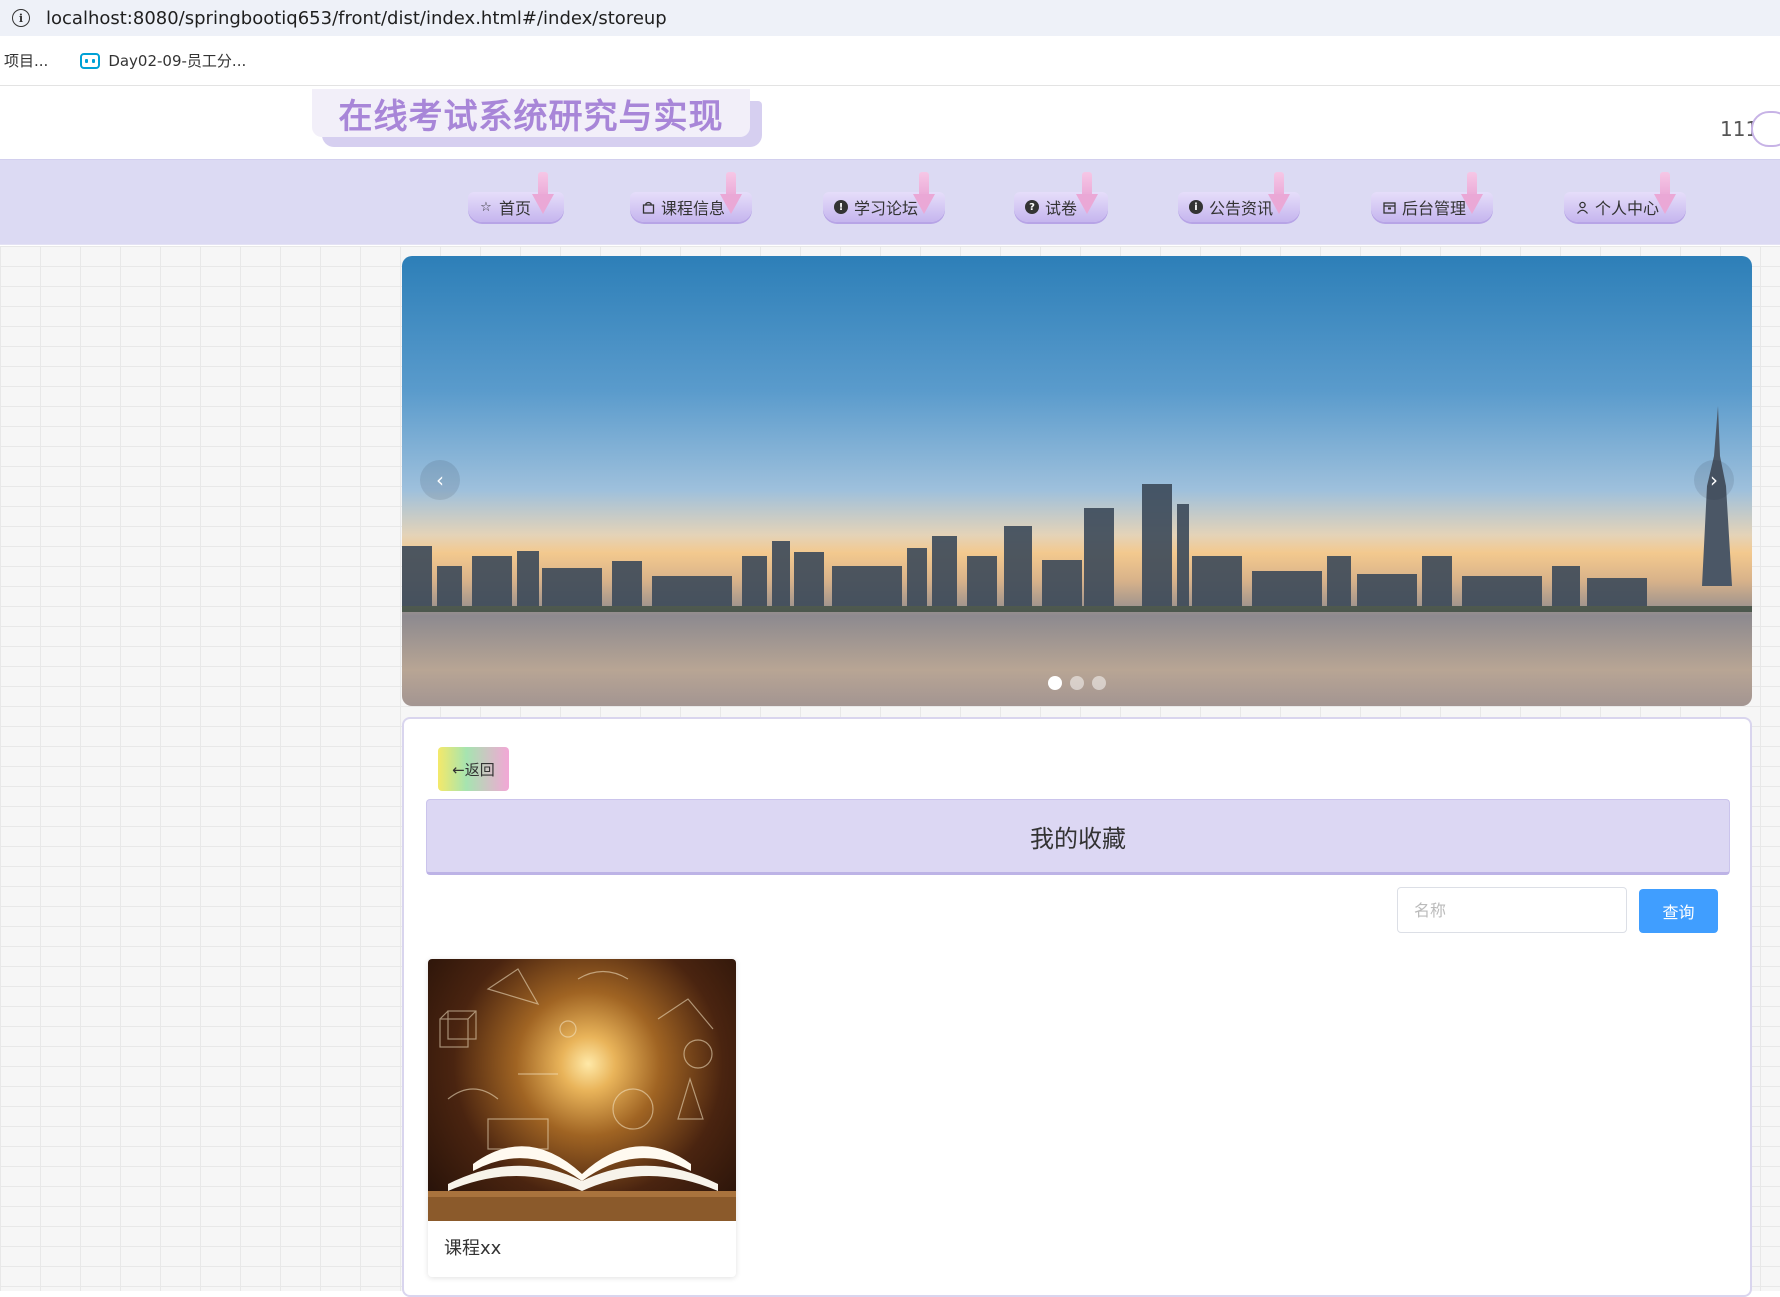  I want to click on box-icon, so click(1389, 207).